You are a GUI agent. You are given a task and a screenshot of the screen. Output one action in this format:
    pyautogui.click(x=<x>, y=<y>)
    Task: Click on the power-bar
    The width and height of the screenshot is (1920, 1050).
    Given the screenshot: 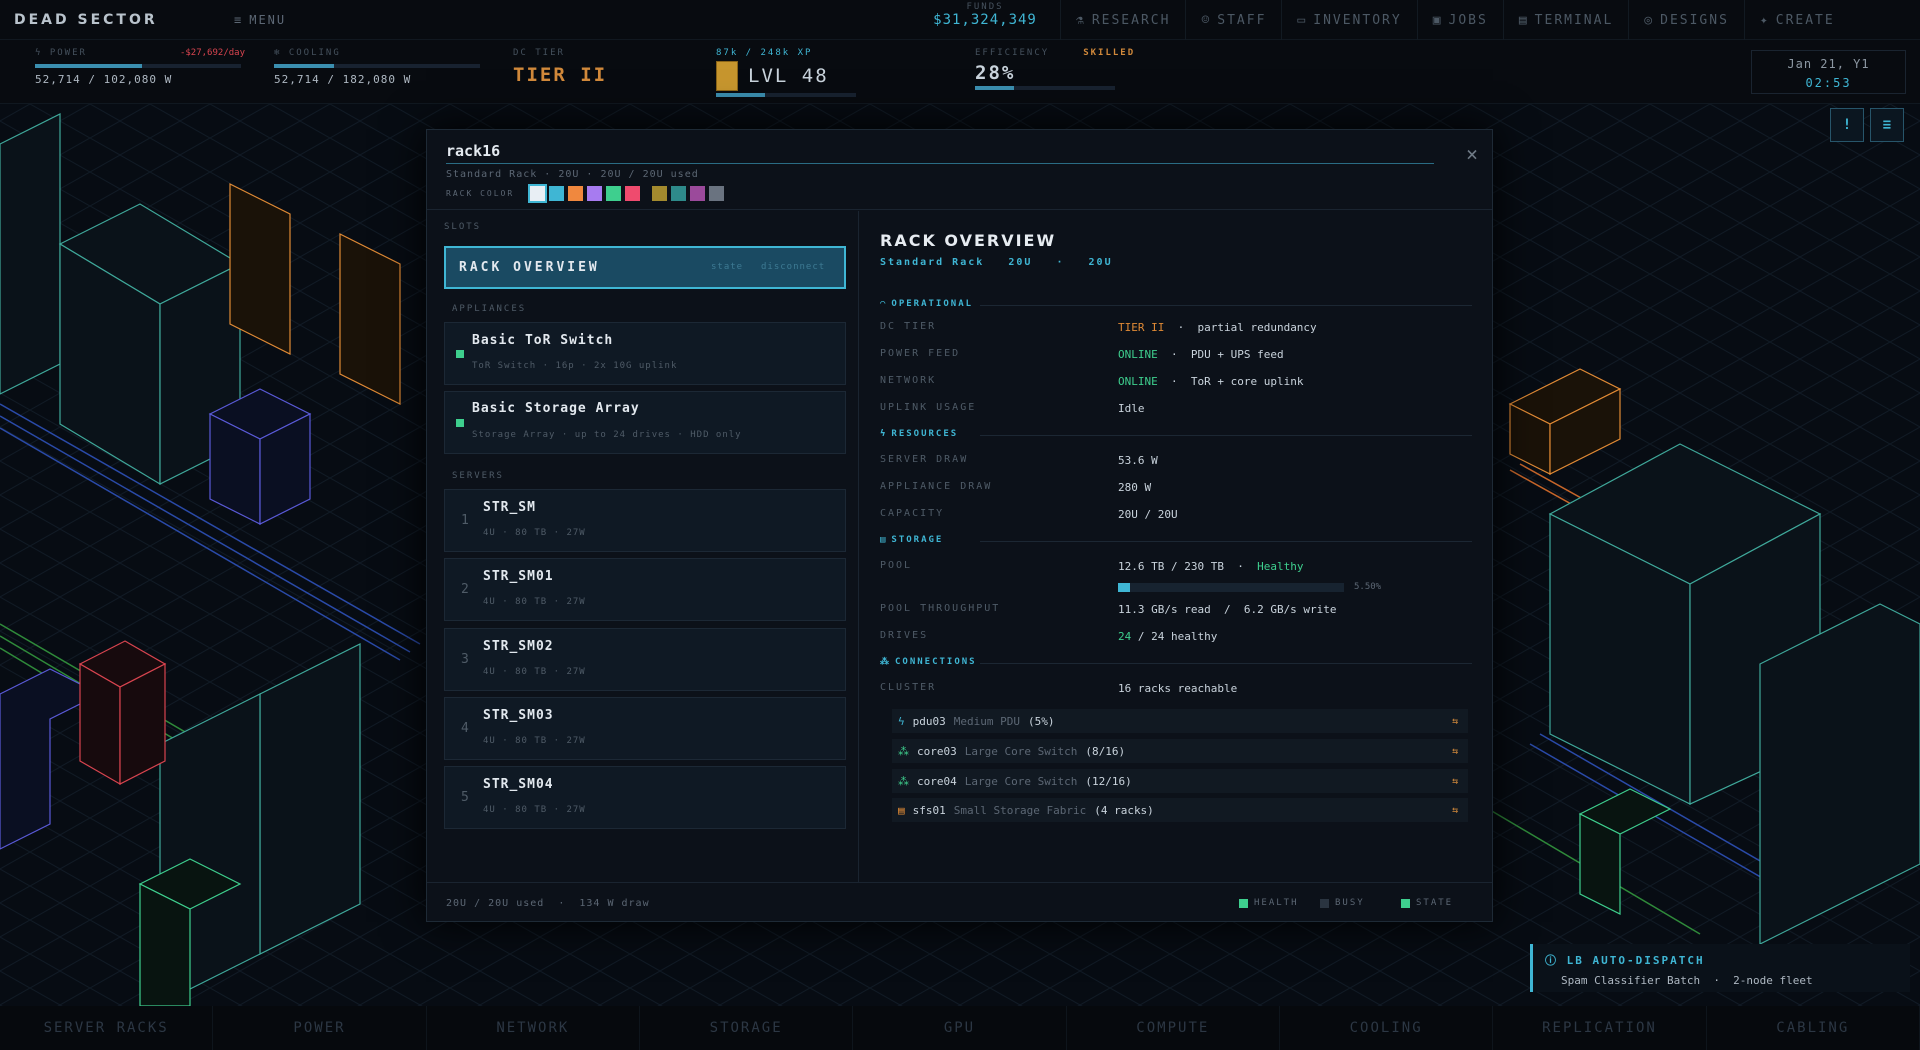 What is the action you would take?
    pyautogui.click(x=138, y=66)
    